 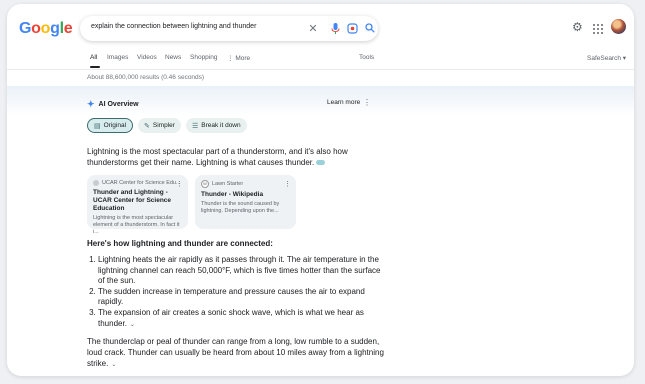 I want to click on clear-icon: ✕, so click(x=313, y=28).